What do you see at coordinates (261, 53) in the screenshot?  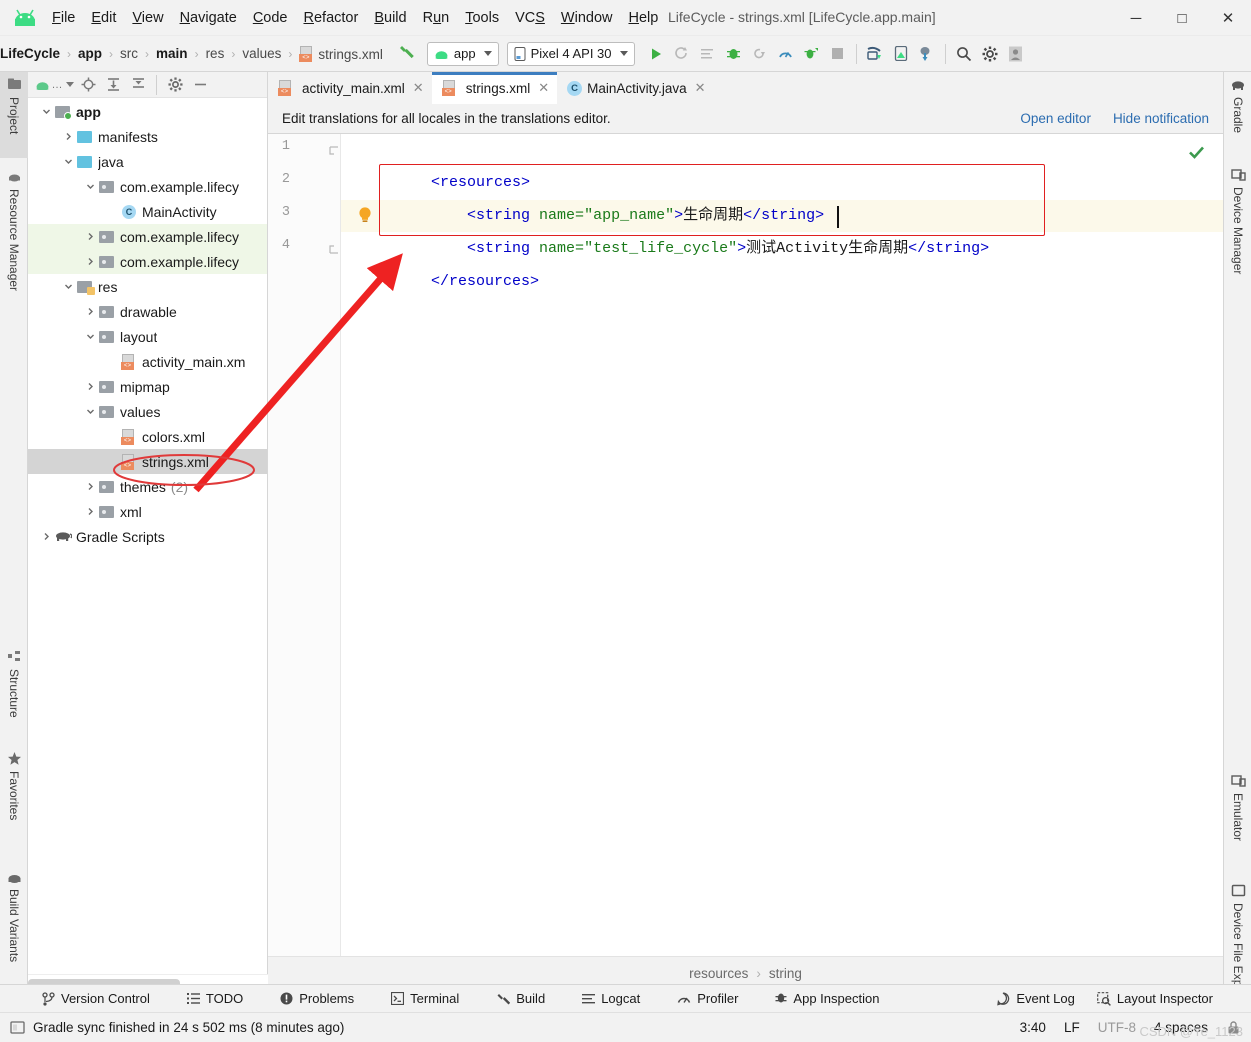 I see `crumb-values: values` at bounding box center [261, 53].